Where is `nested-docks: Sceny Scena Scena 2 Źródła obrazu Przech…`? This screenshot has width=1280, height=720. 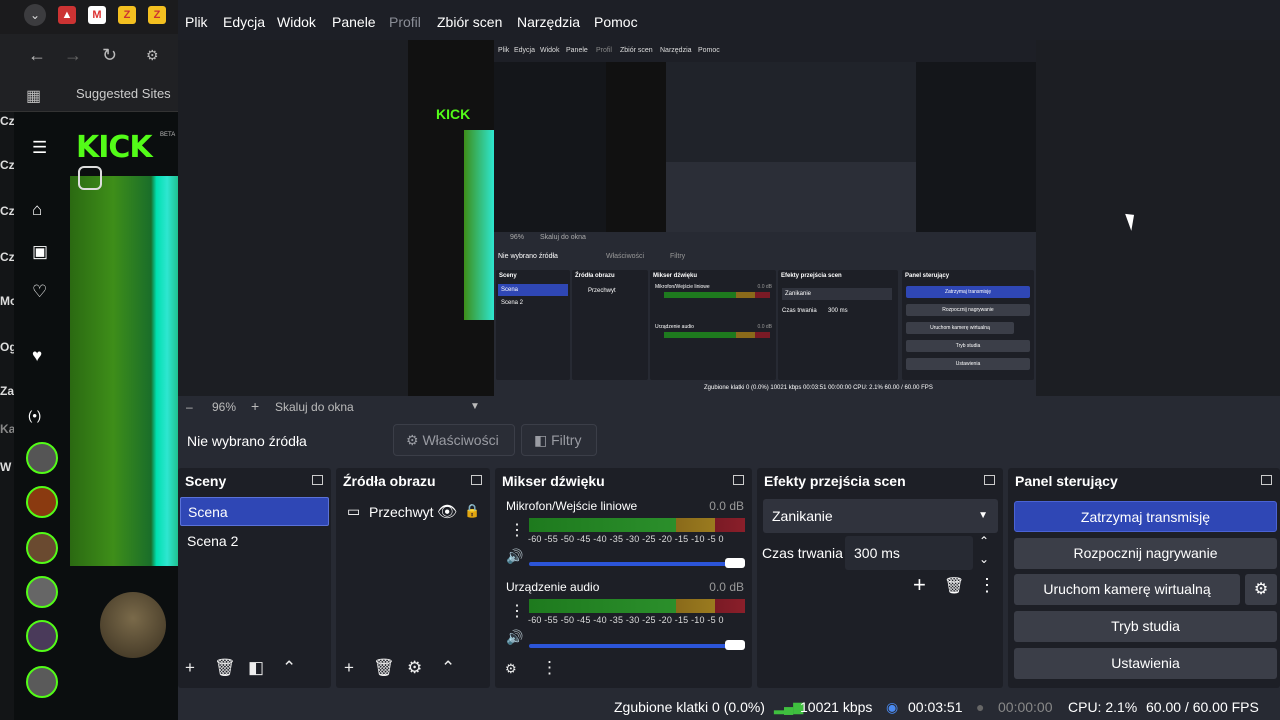
nested-docks: Sceny Scena Scena 2 Źródła obrazu Przech… is located at coordinates (765, 333).